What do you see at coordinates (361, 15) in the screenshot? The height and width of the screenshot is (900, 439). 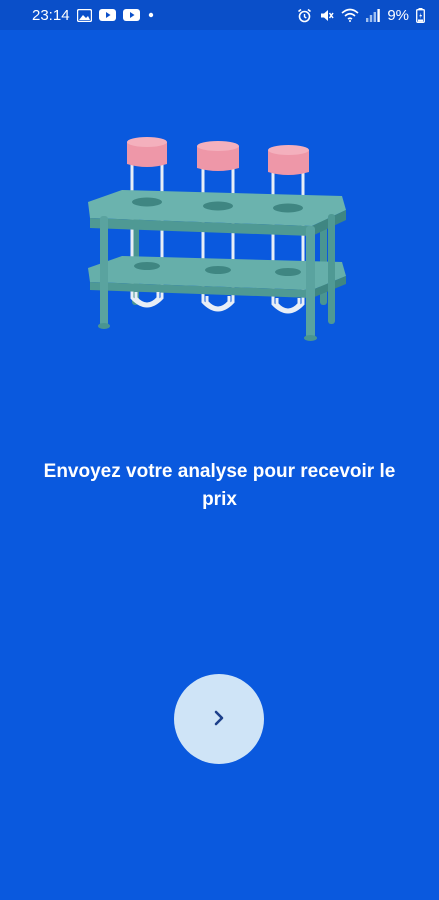 I see `status-bar-right: 9%` at bounding box center [361, 15].